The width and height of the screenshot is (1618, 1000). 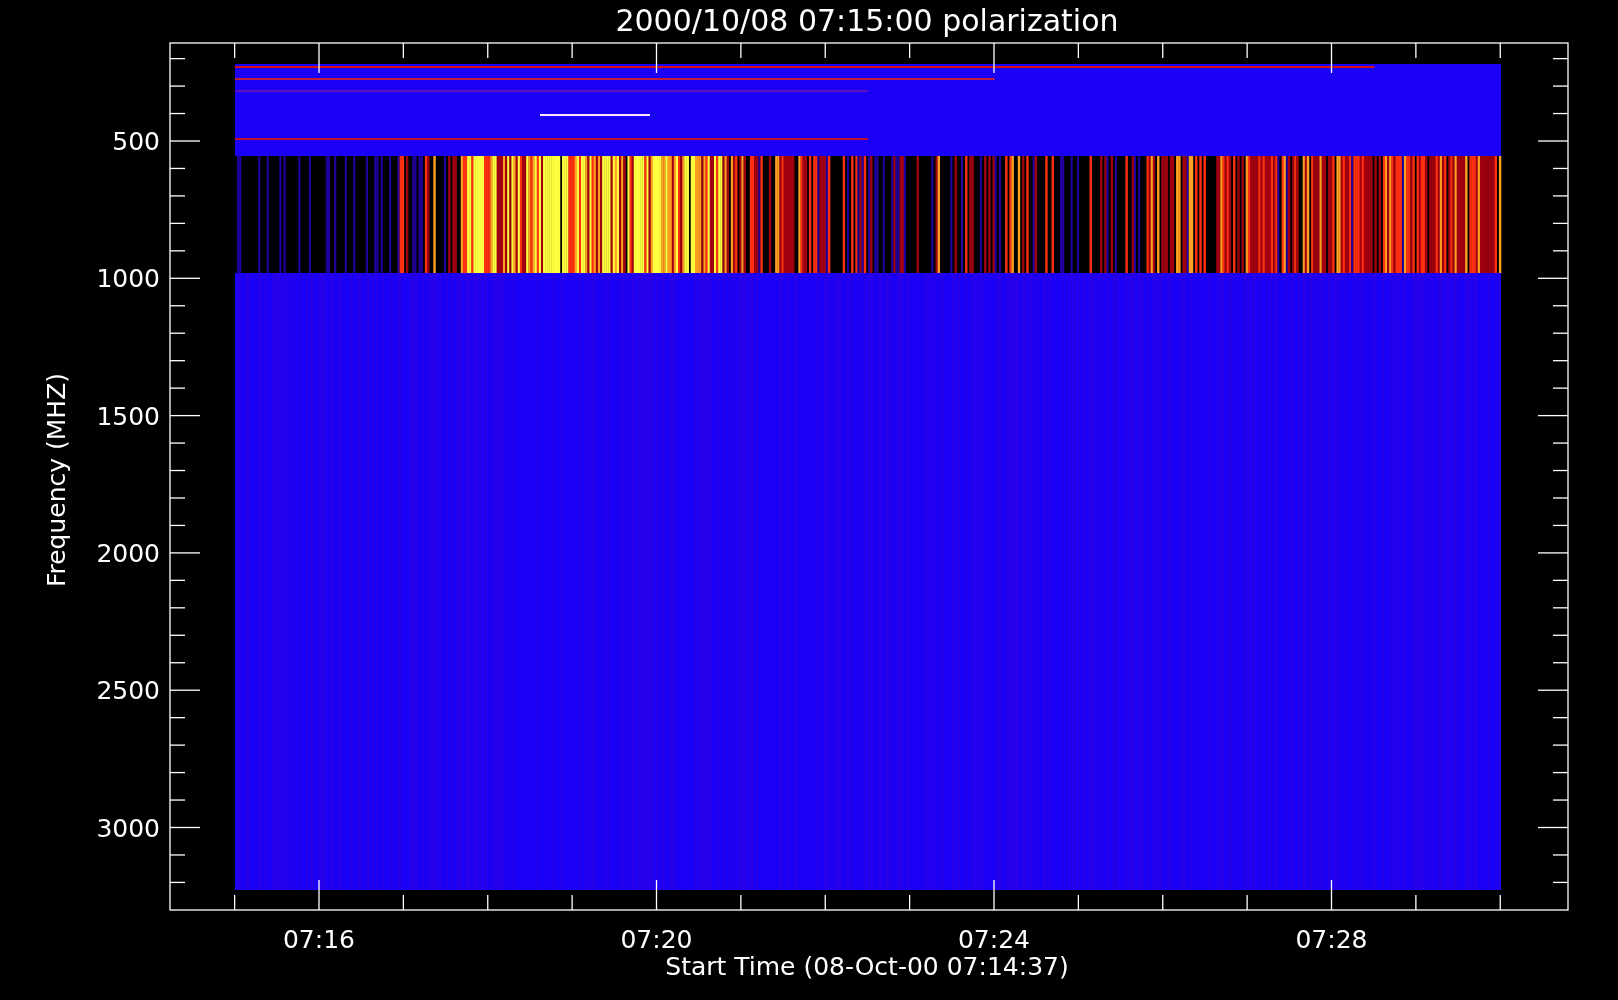 What do you see at coordinates (128, 553) in the screenshot?
I see `y-tick-label: 2000` at bounding box center [128, 553].